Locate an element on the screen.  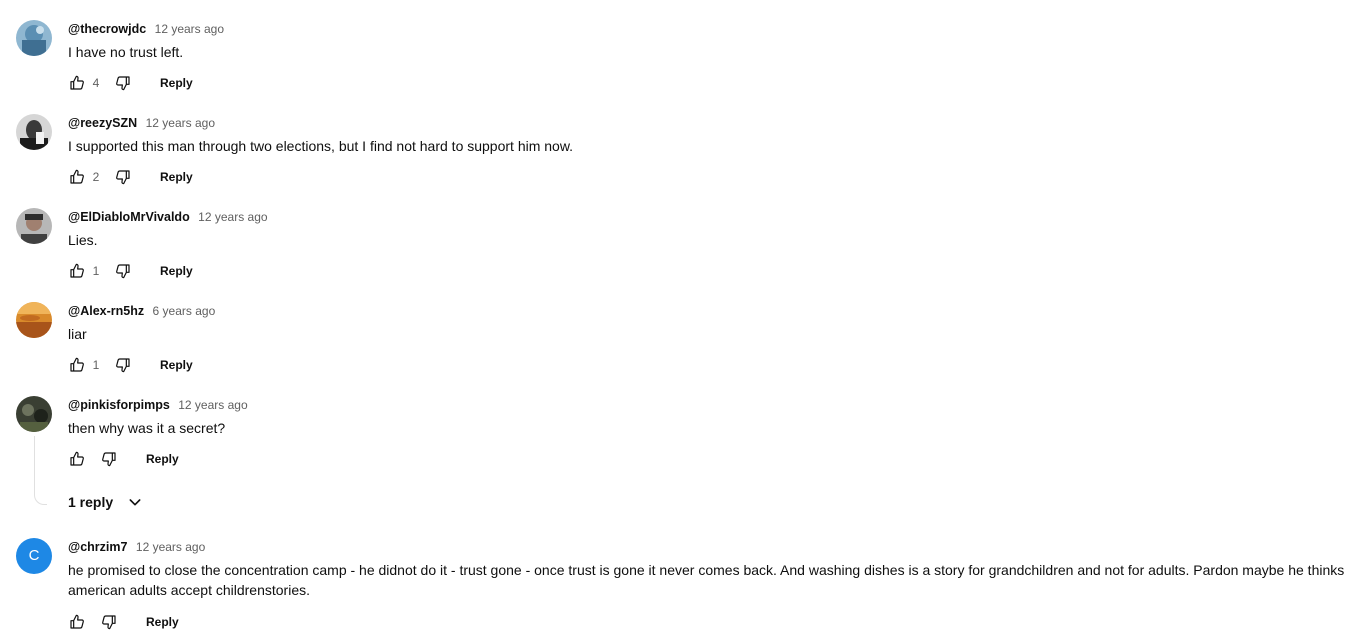
comment-text: then why was it a secret? is located at coordinates (147, 428).